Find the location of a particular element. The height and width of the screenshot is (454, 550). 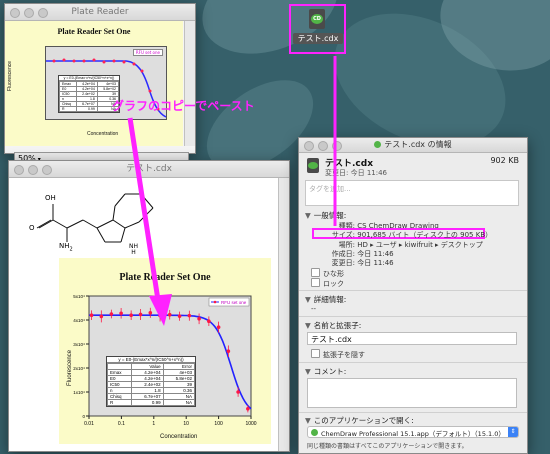

nh2-subscript: 2 is located at coordinates (71, 249).